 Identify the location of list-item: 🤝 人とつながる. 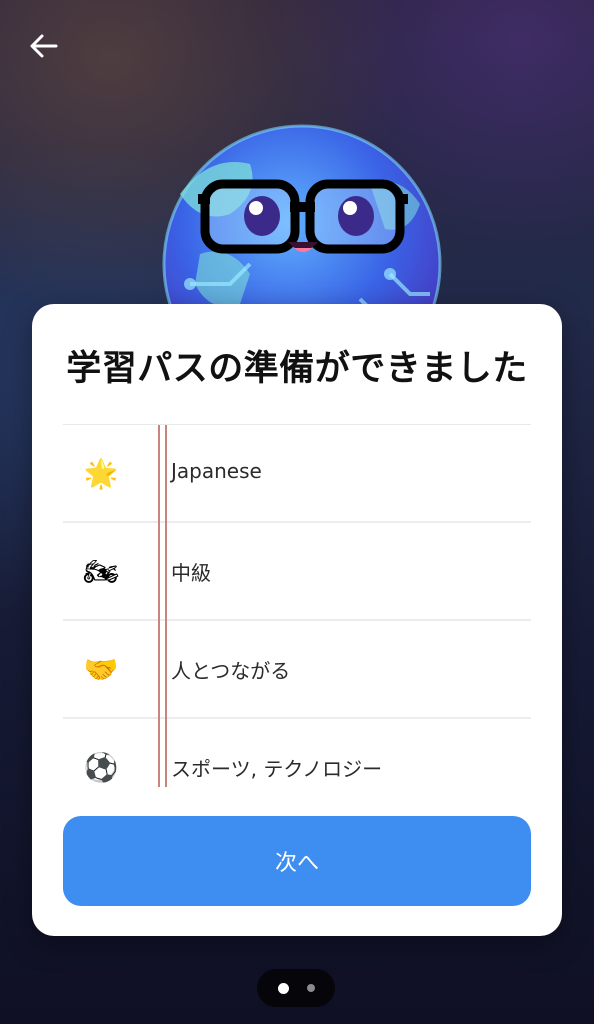
(297, 670).